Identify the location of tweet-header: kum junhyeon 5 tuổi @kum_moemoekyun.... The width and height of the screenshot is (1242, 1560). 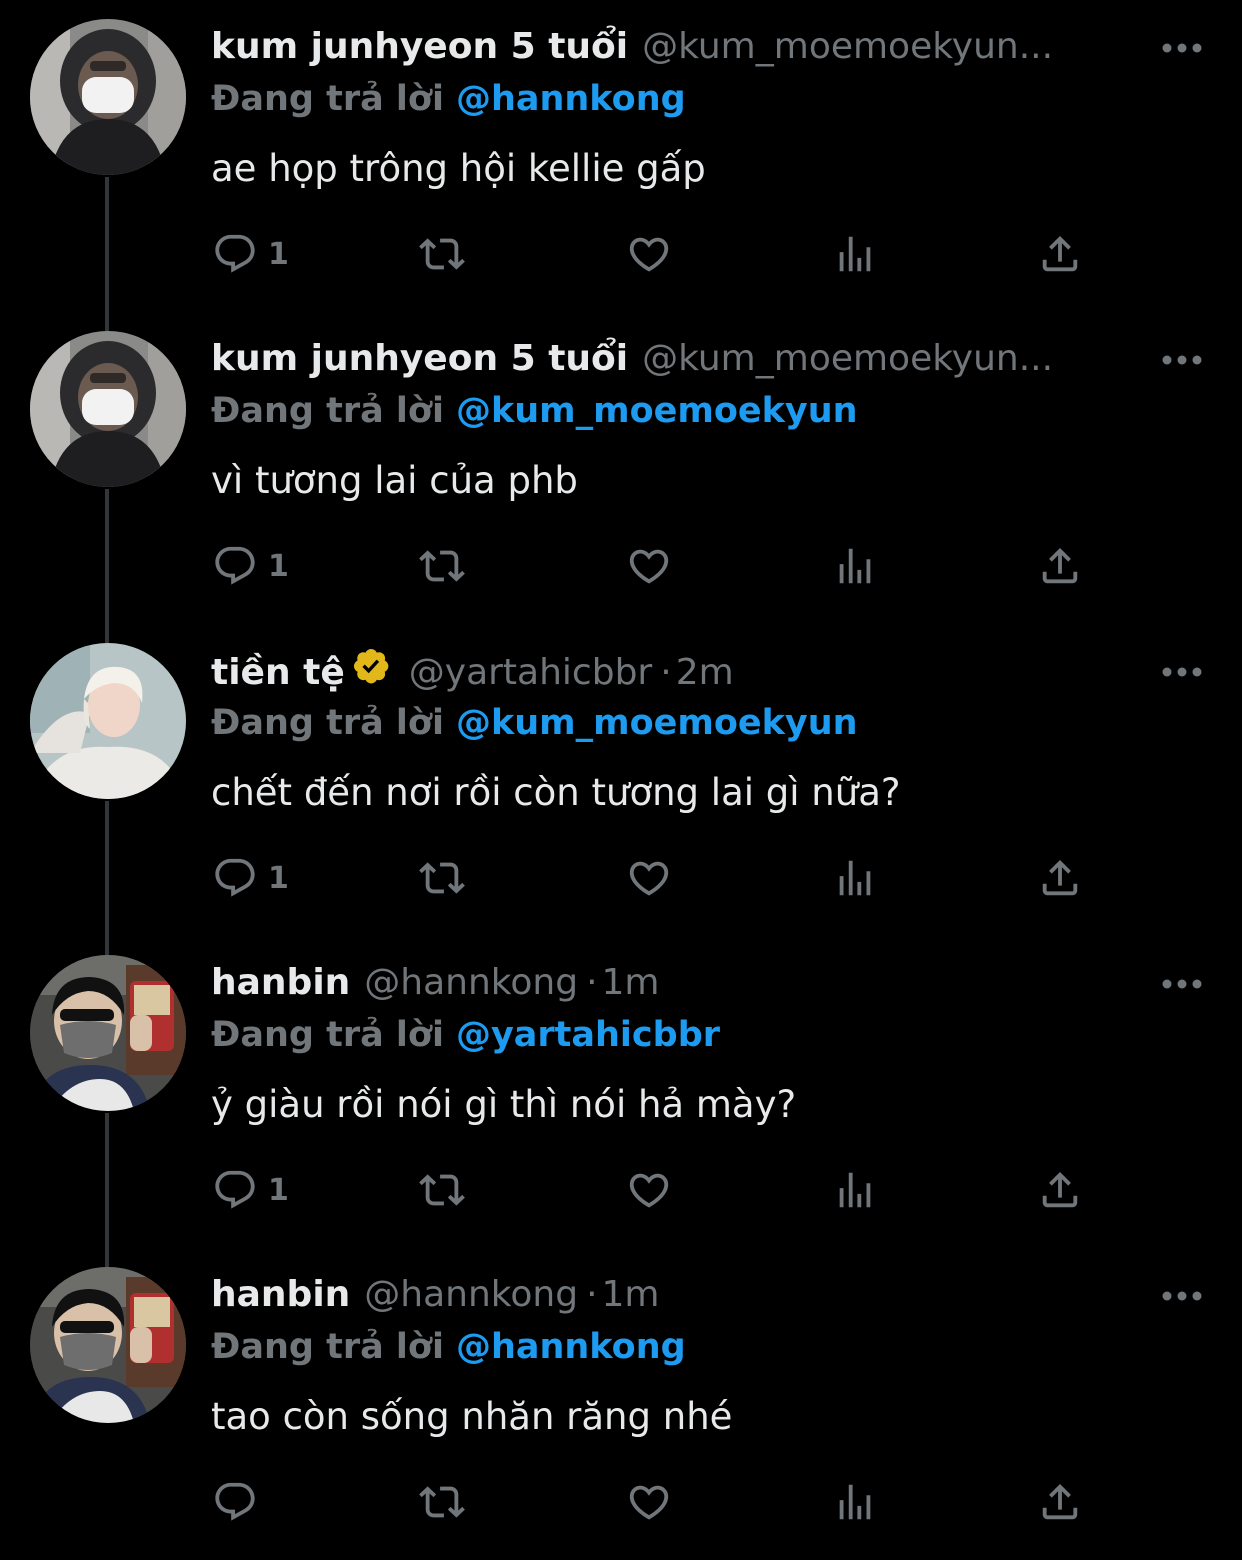
(681, 47).